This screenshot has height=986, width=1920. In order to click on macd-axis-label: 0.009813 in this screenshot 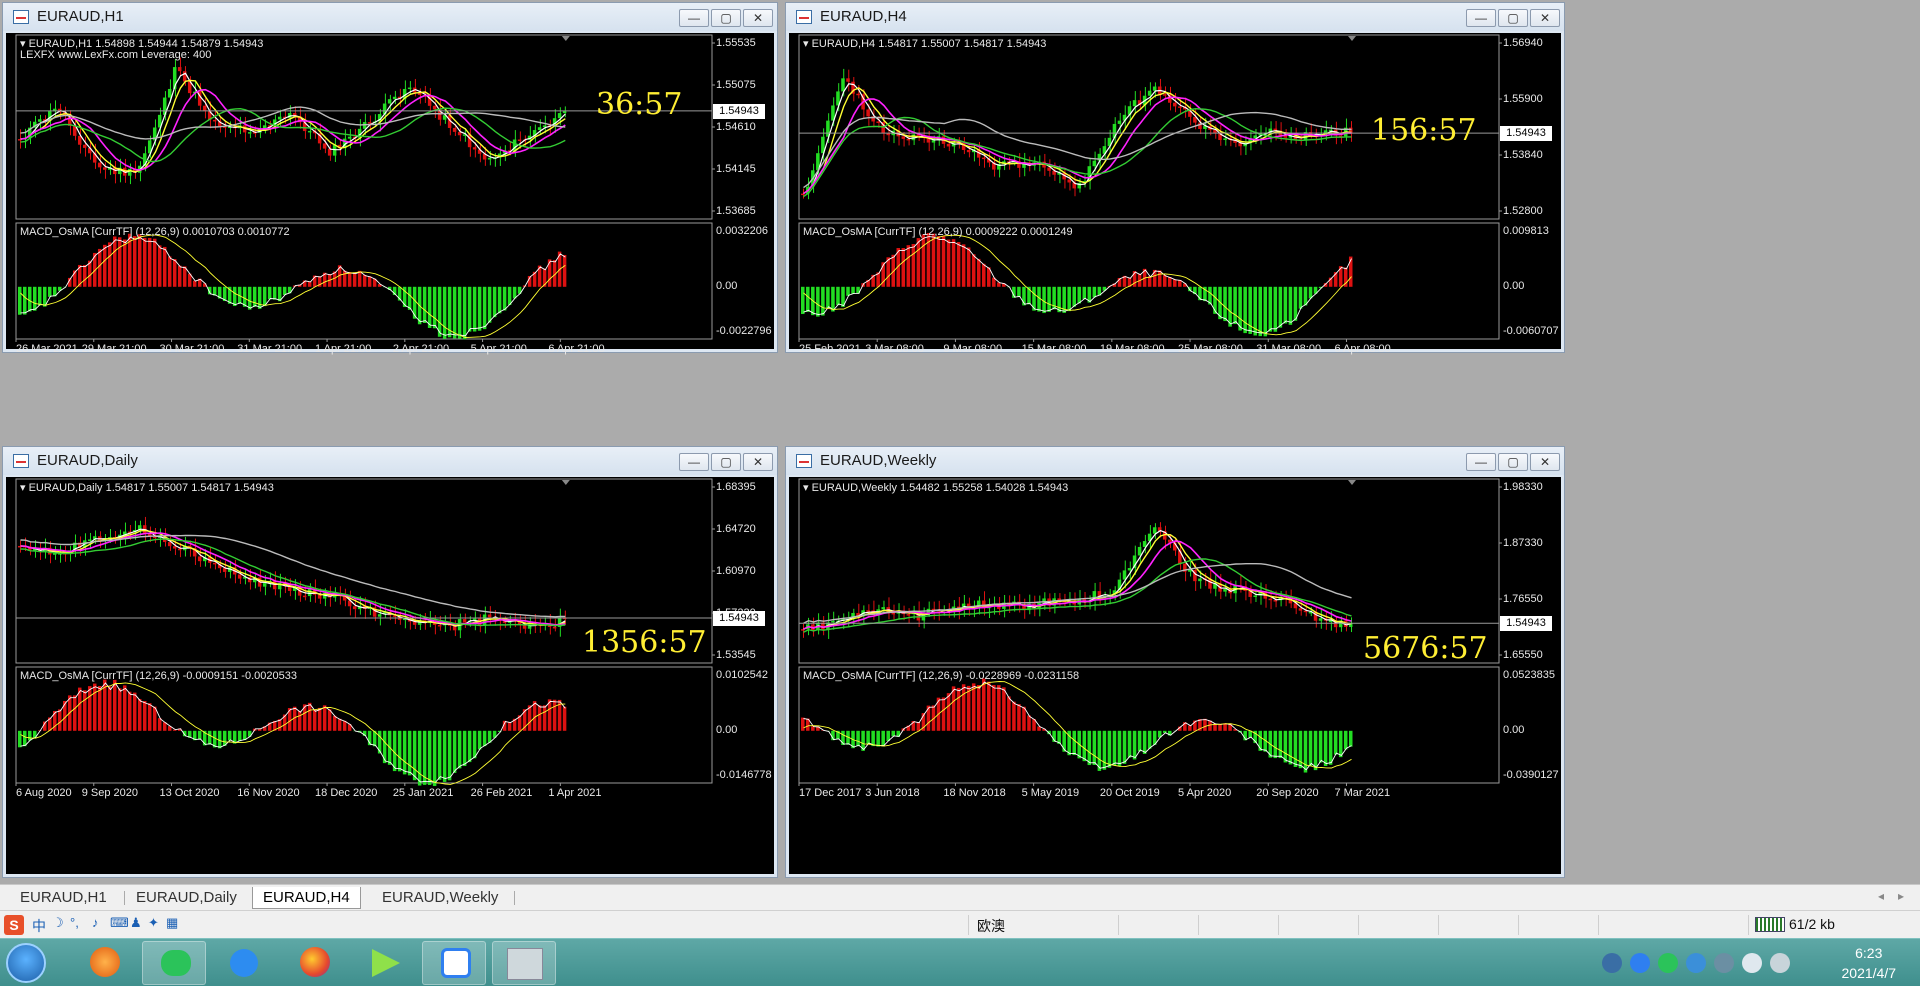, I will do `click(1526, 231)`.